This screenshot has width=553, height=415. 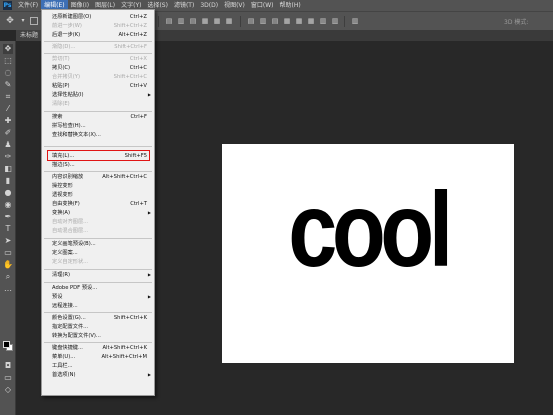 I want to click on auto-align-icon: ▥, so click(x=355, y=21).